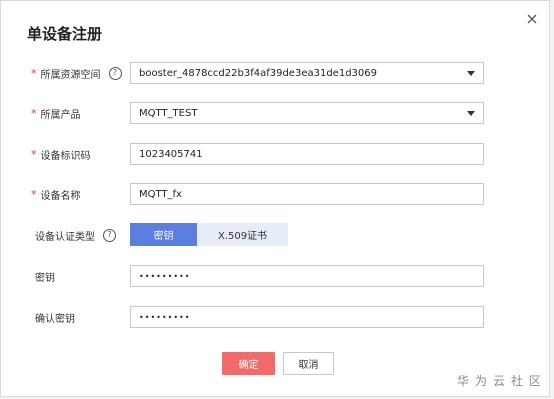  Describe the element at coordinates (242, 234) in the screenshot. I see `auth-type-x509-option: X.509证书` at that location.